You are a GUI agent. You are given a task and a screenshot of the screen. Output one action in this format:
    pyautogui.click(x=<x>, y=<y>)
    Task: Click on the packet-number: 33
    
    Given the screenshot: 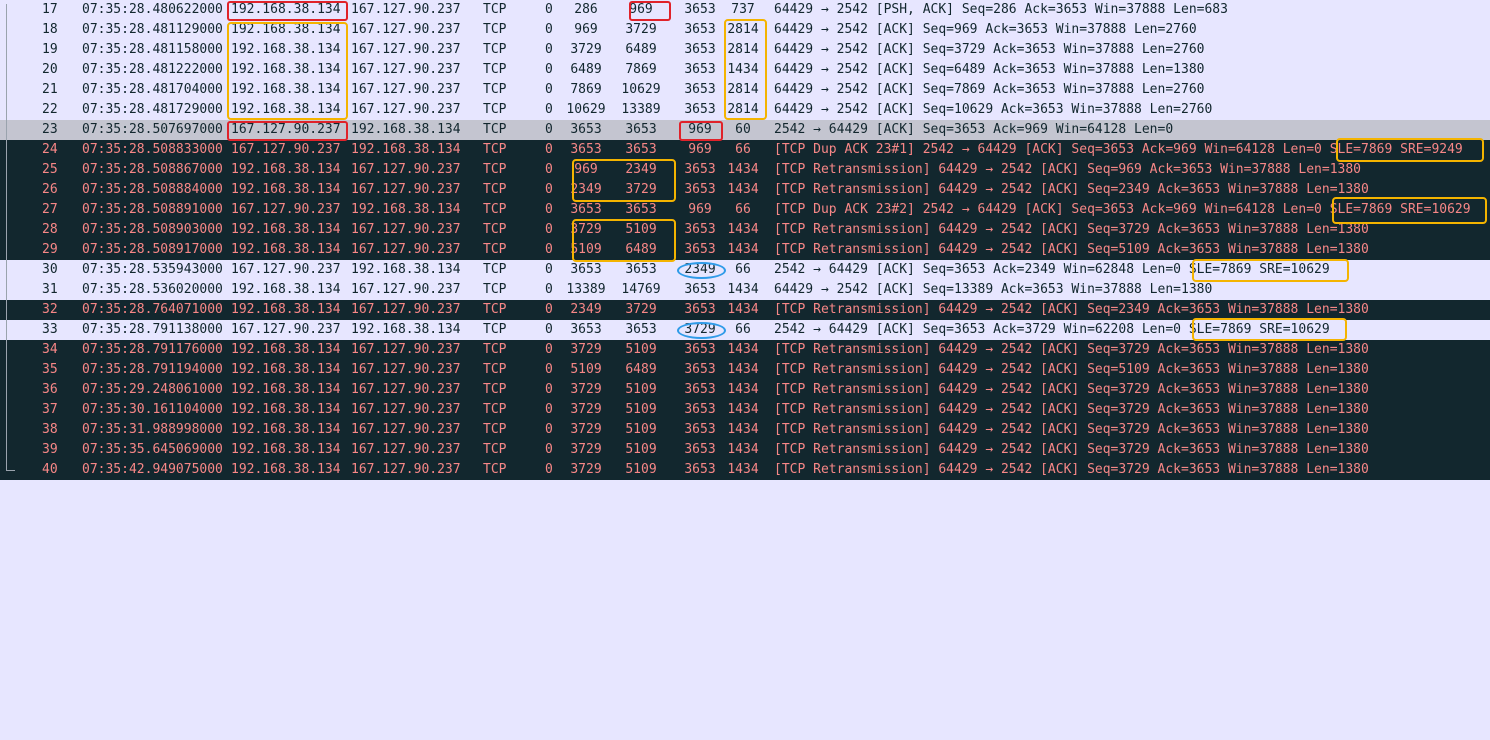 What is the action you would take?
    pyautogui.click(x=50, y=329)
    